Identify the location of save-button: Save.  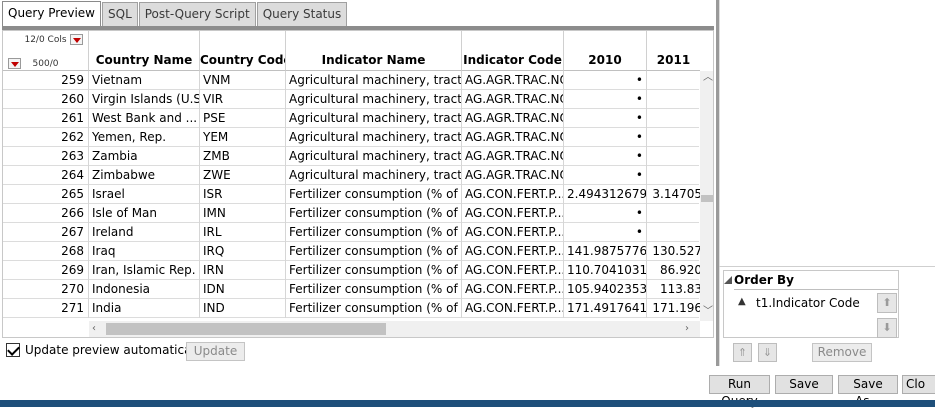
(804, 384).